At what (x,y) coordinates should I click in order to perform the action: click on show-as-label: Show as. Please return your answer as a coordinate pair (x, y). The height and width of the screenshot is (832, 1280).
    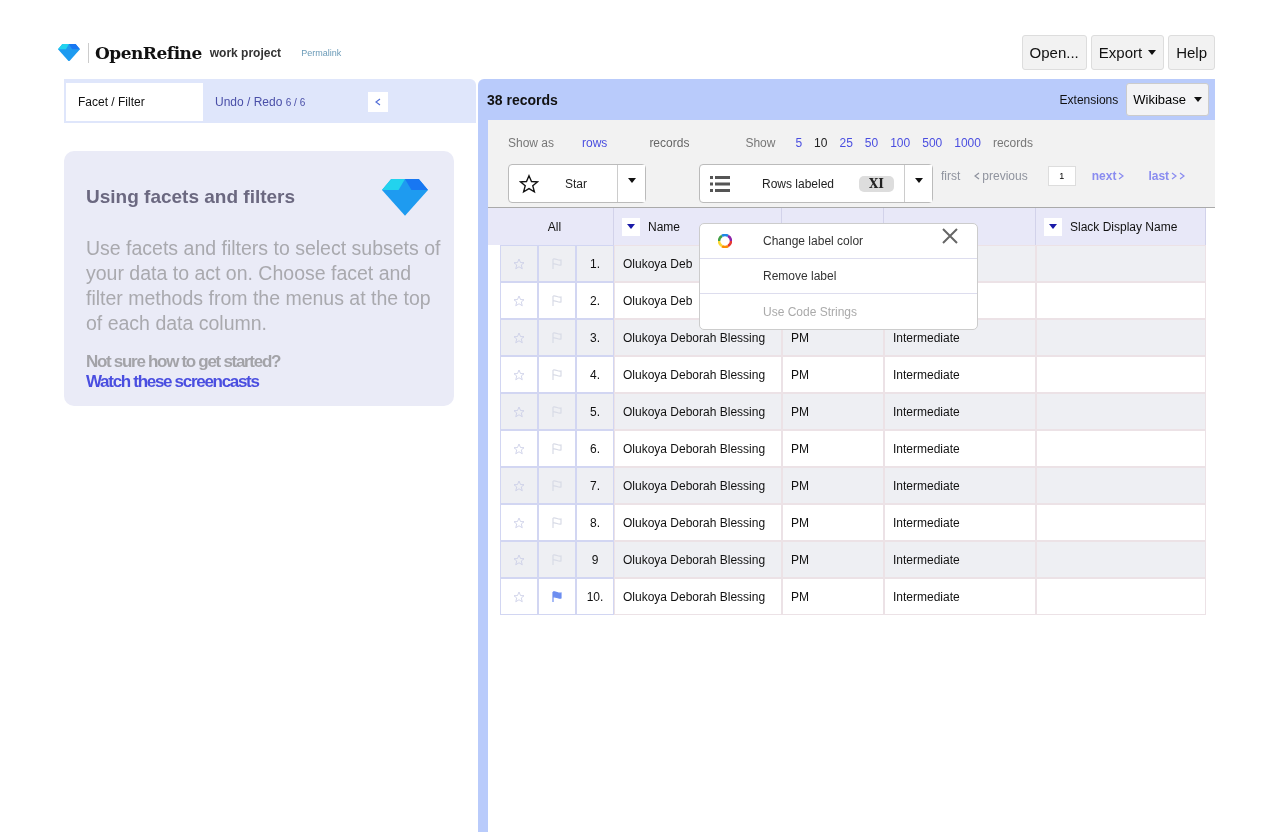
    Looking at the image, I should click on (531, 143).